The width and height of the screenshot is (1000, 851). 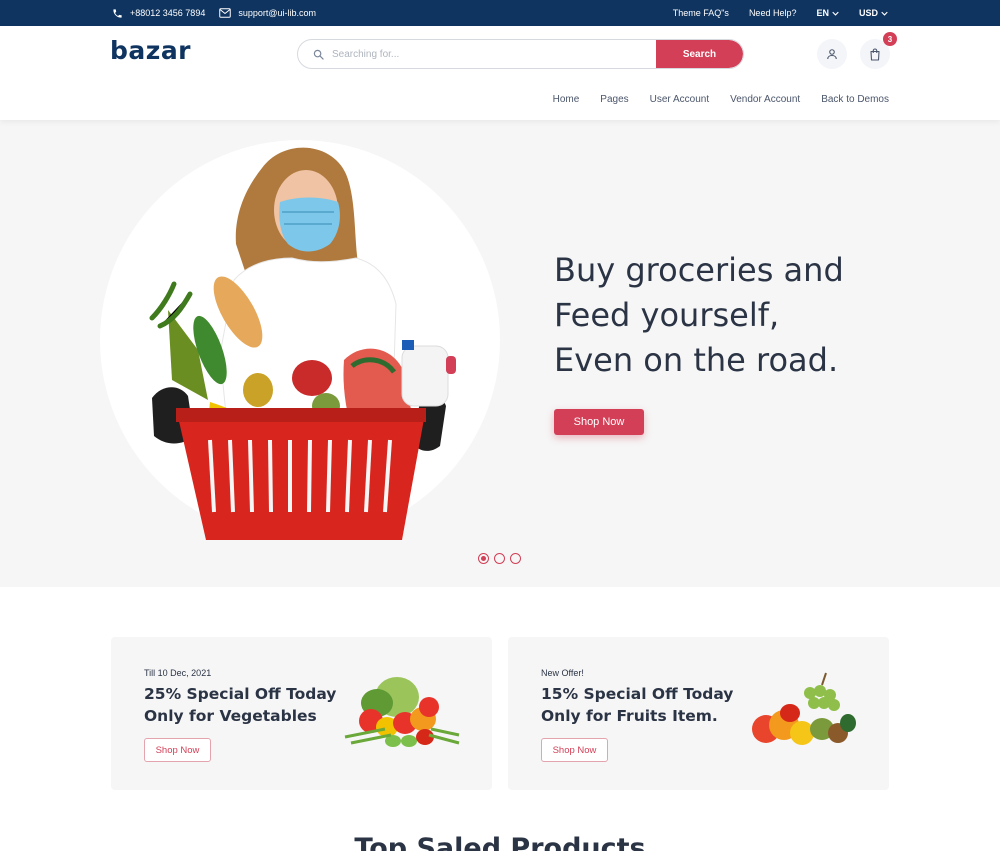 I want to click on phone-number: +88012 3456 7894, so click(x=168, y=13).